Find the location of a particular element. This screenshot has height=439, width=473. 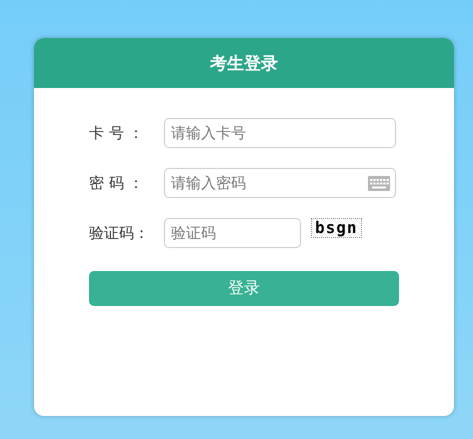

login-title: 考生登录 is located at coordinates (244, 63).